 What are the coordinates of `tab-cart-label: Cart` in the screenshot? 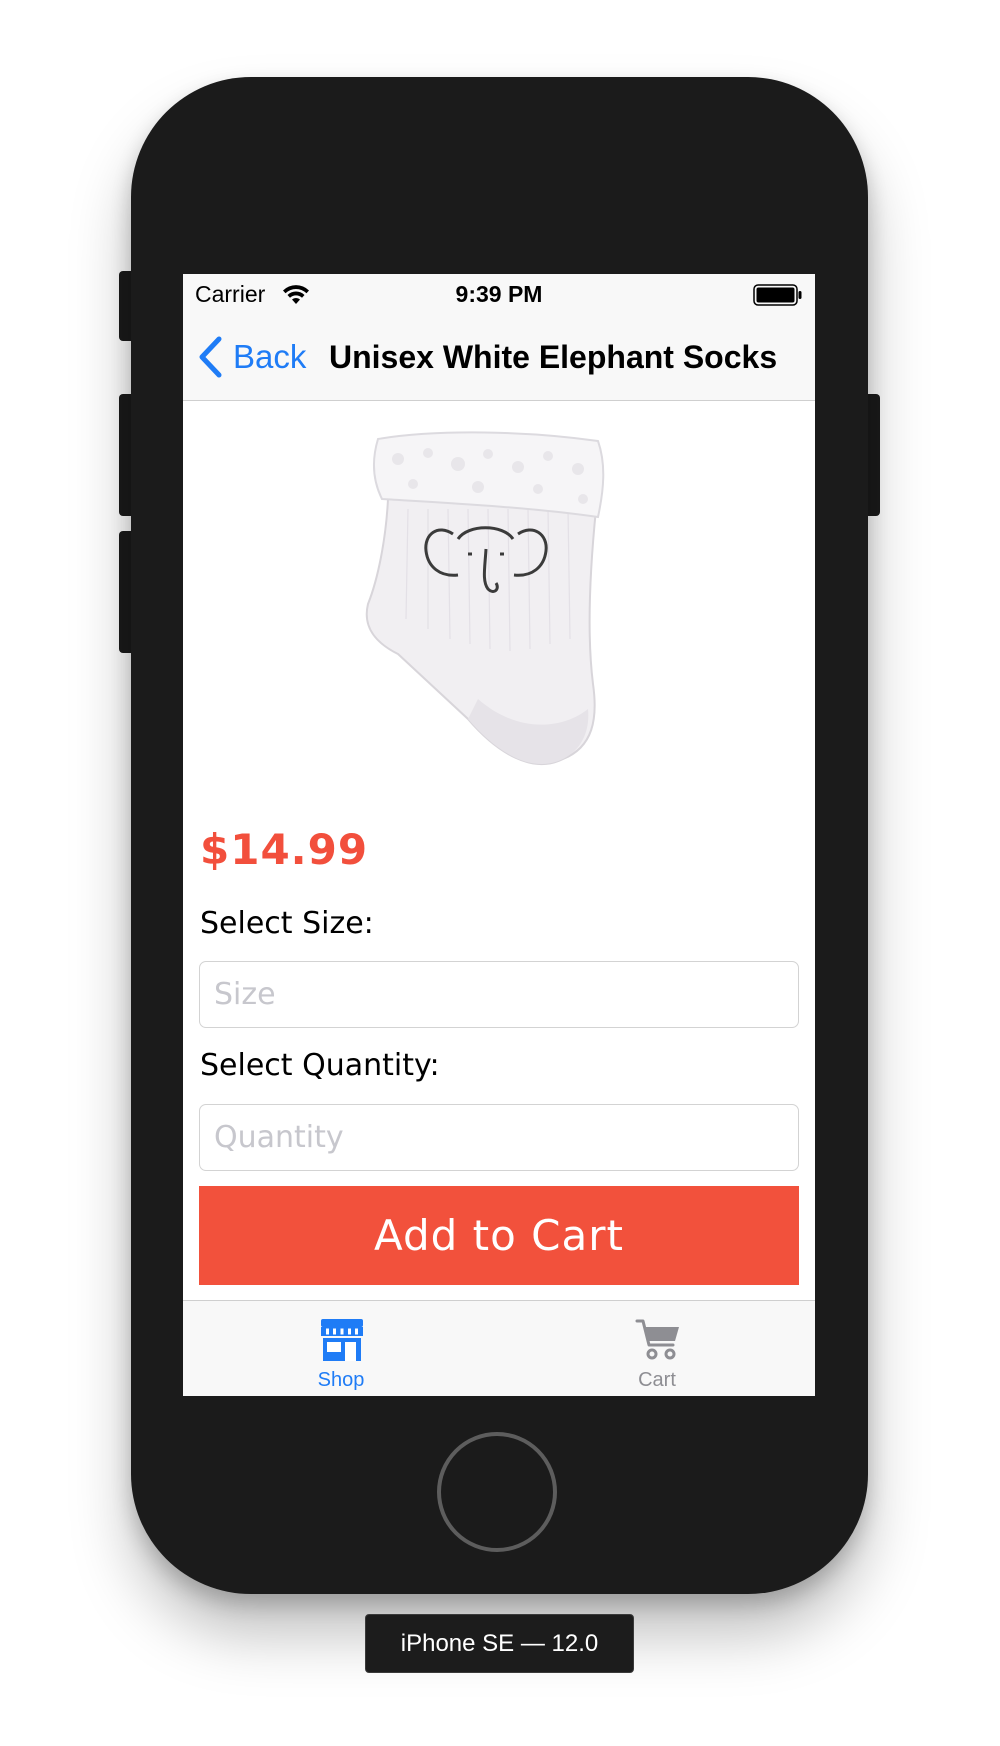 It's located at (657, 1380).